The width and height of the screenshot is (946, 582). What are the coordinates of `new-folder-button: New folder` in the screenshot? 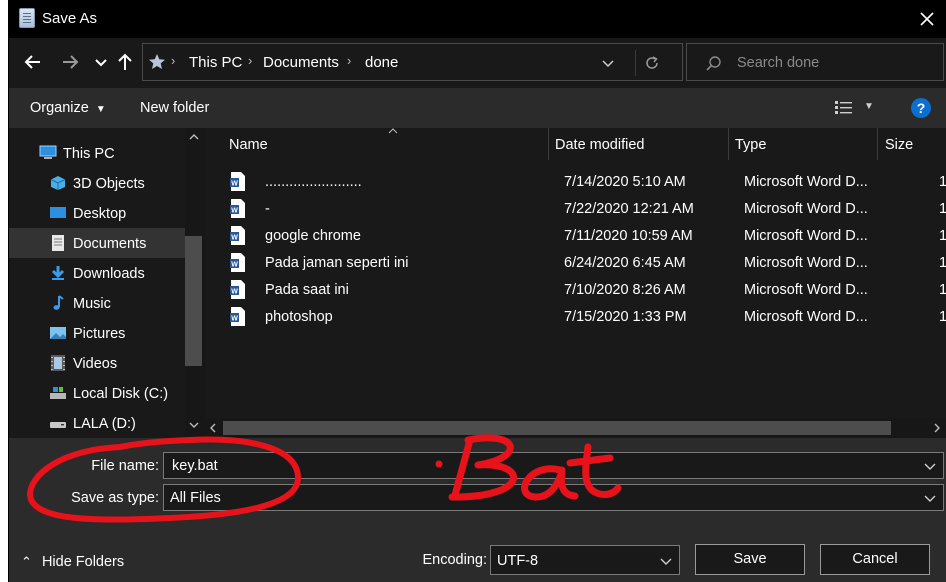 It's located at (174, 108).